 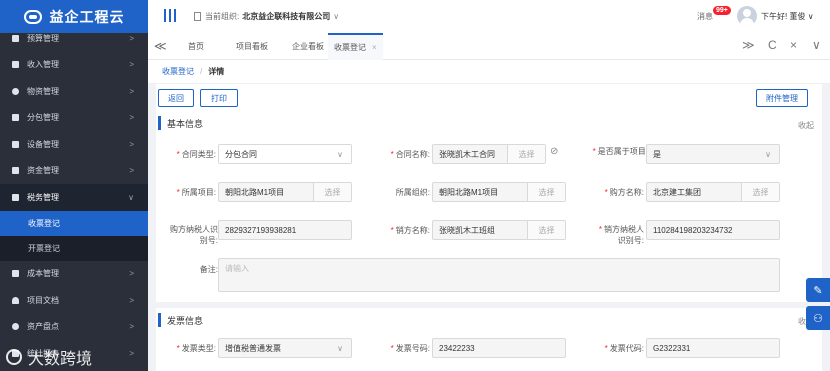 I want to click on org-switcher: 当前组织: 北京益企联科技有限公司 ∨, so click(x=266, y=16).